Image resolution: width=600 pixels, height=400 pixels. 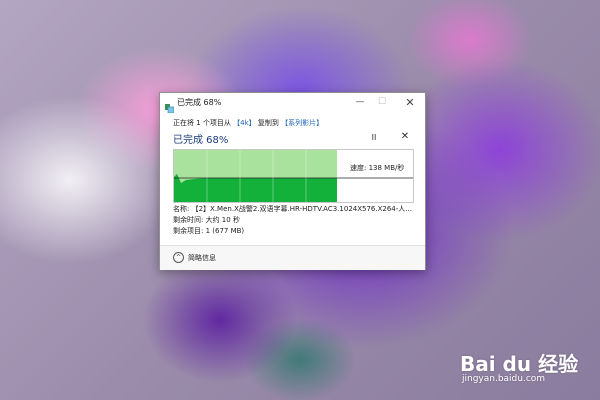 What do you see at coordinates (405, 137) in the screenshot?
I see `cancel-button: ✕` at bounding box center [405, 137].